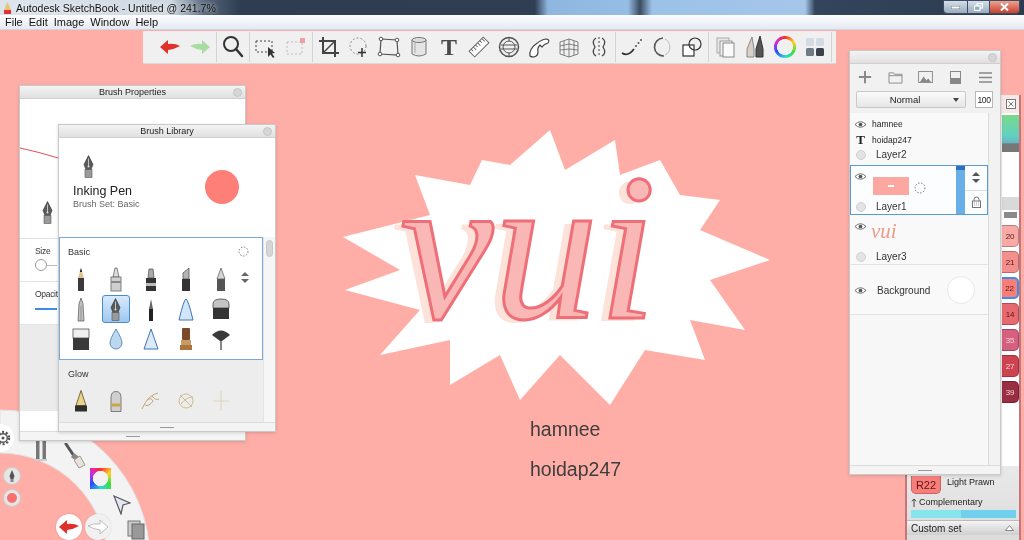  What do you see at coordinates (38, 22) in the screenshot?
I see `menu-item: Edit` at bounding box center [38, 22].